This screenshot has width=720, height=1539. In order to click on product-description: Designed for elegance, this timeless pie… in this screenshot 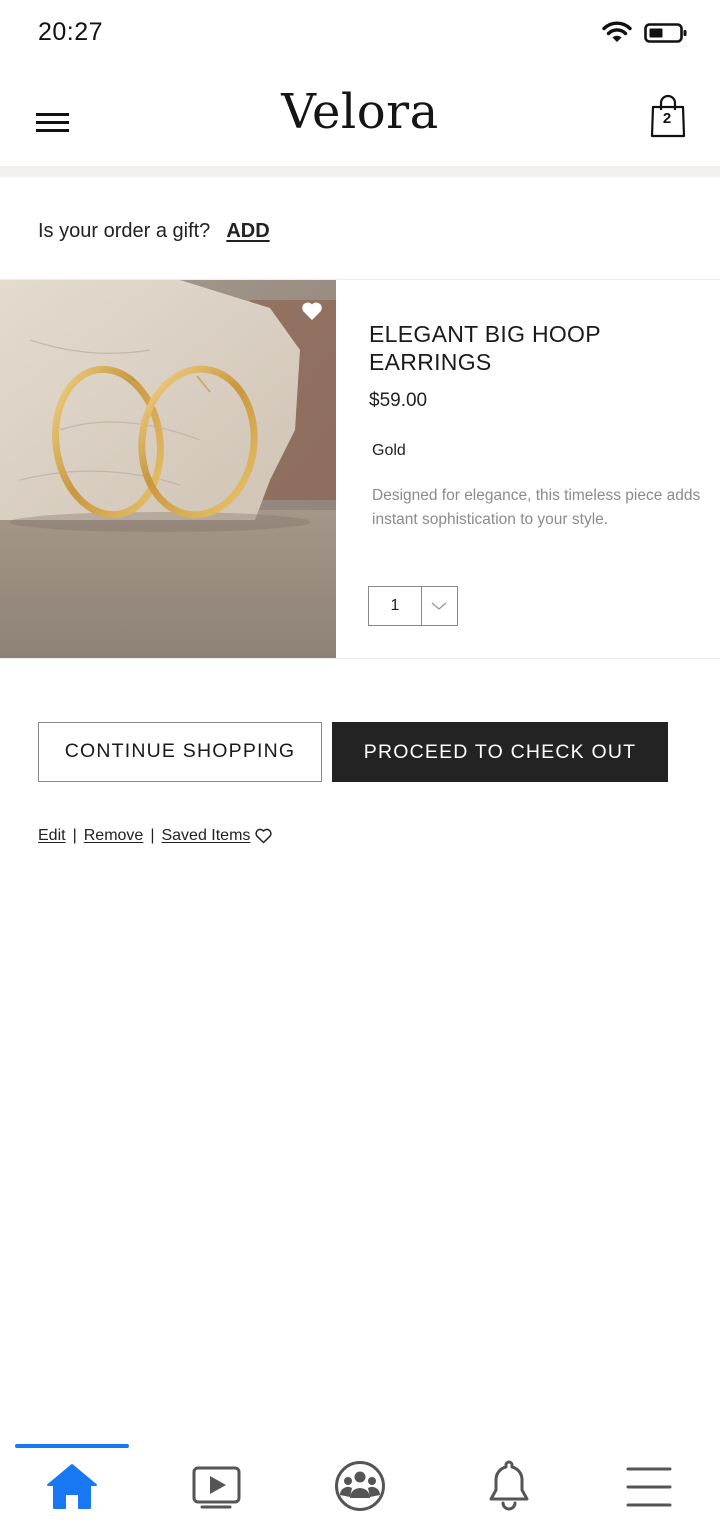, I will do `click(536, 507)`.